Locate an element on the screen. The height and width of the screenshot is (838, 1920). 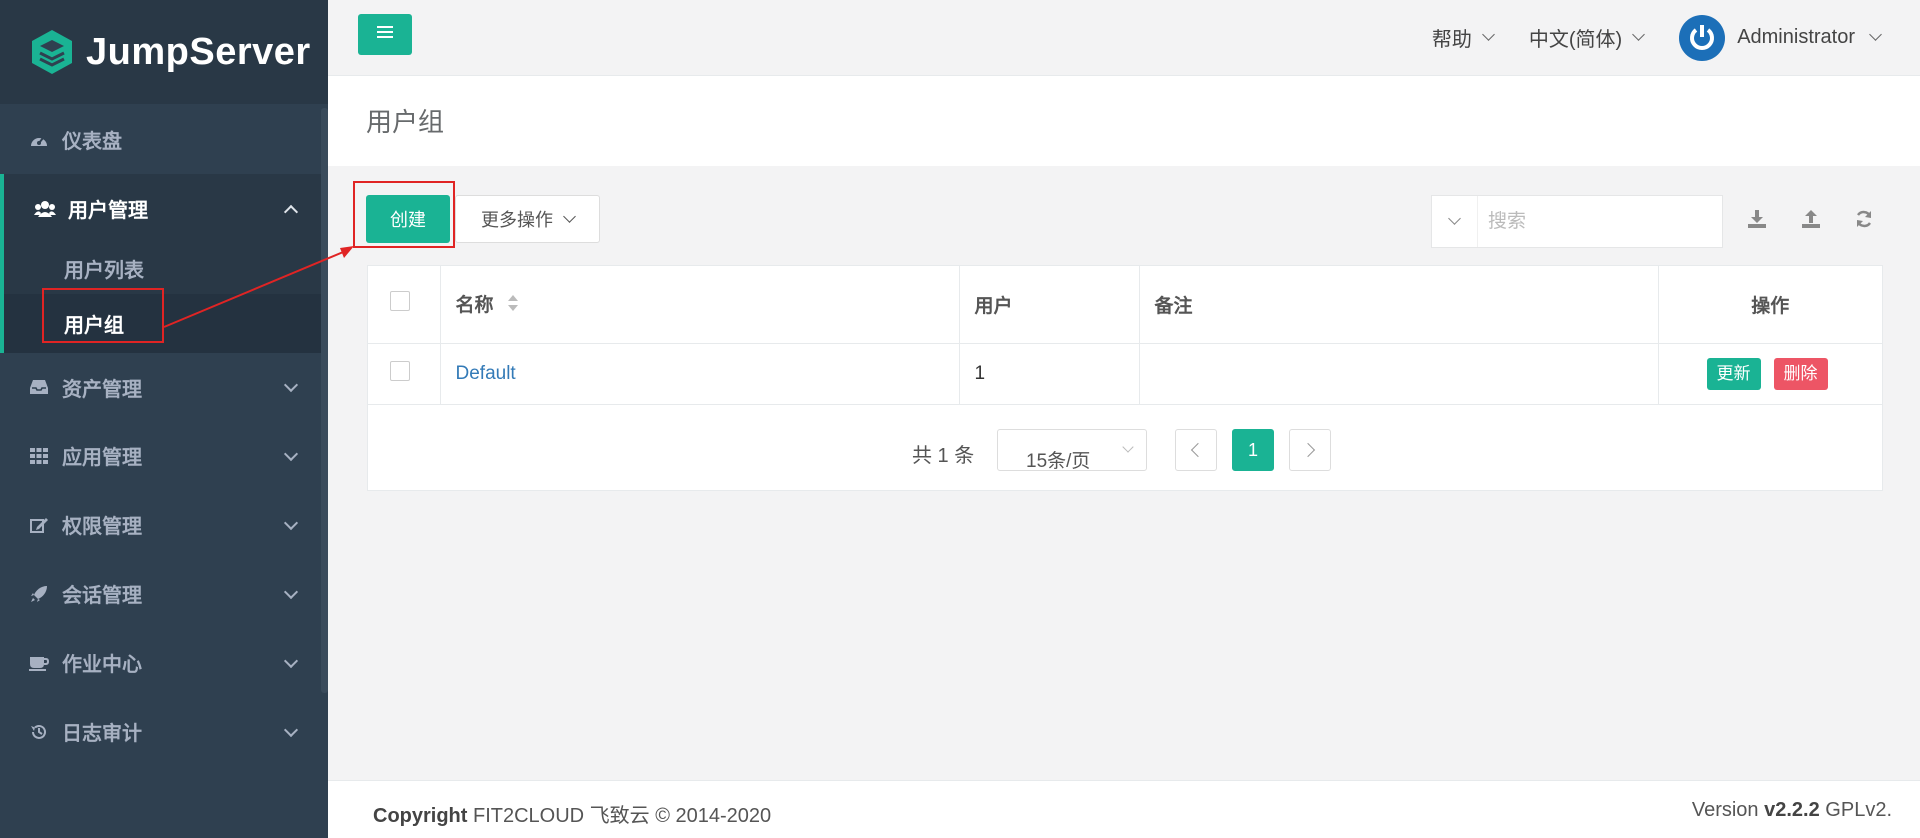
language-dropdown: 中文(简体) is located at coordinates (1587, 37).